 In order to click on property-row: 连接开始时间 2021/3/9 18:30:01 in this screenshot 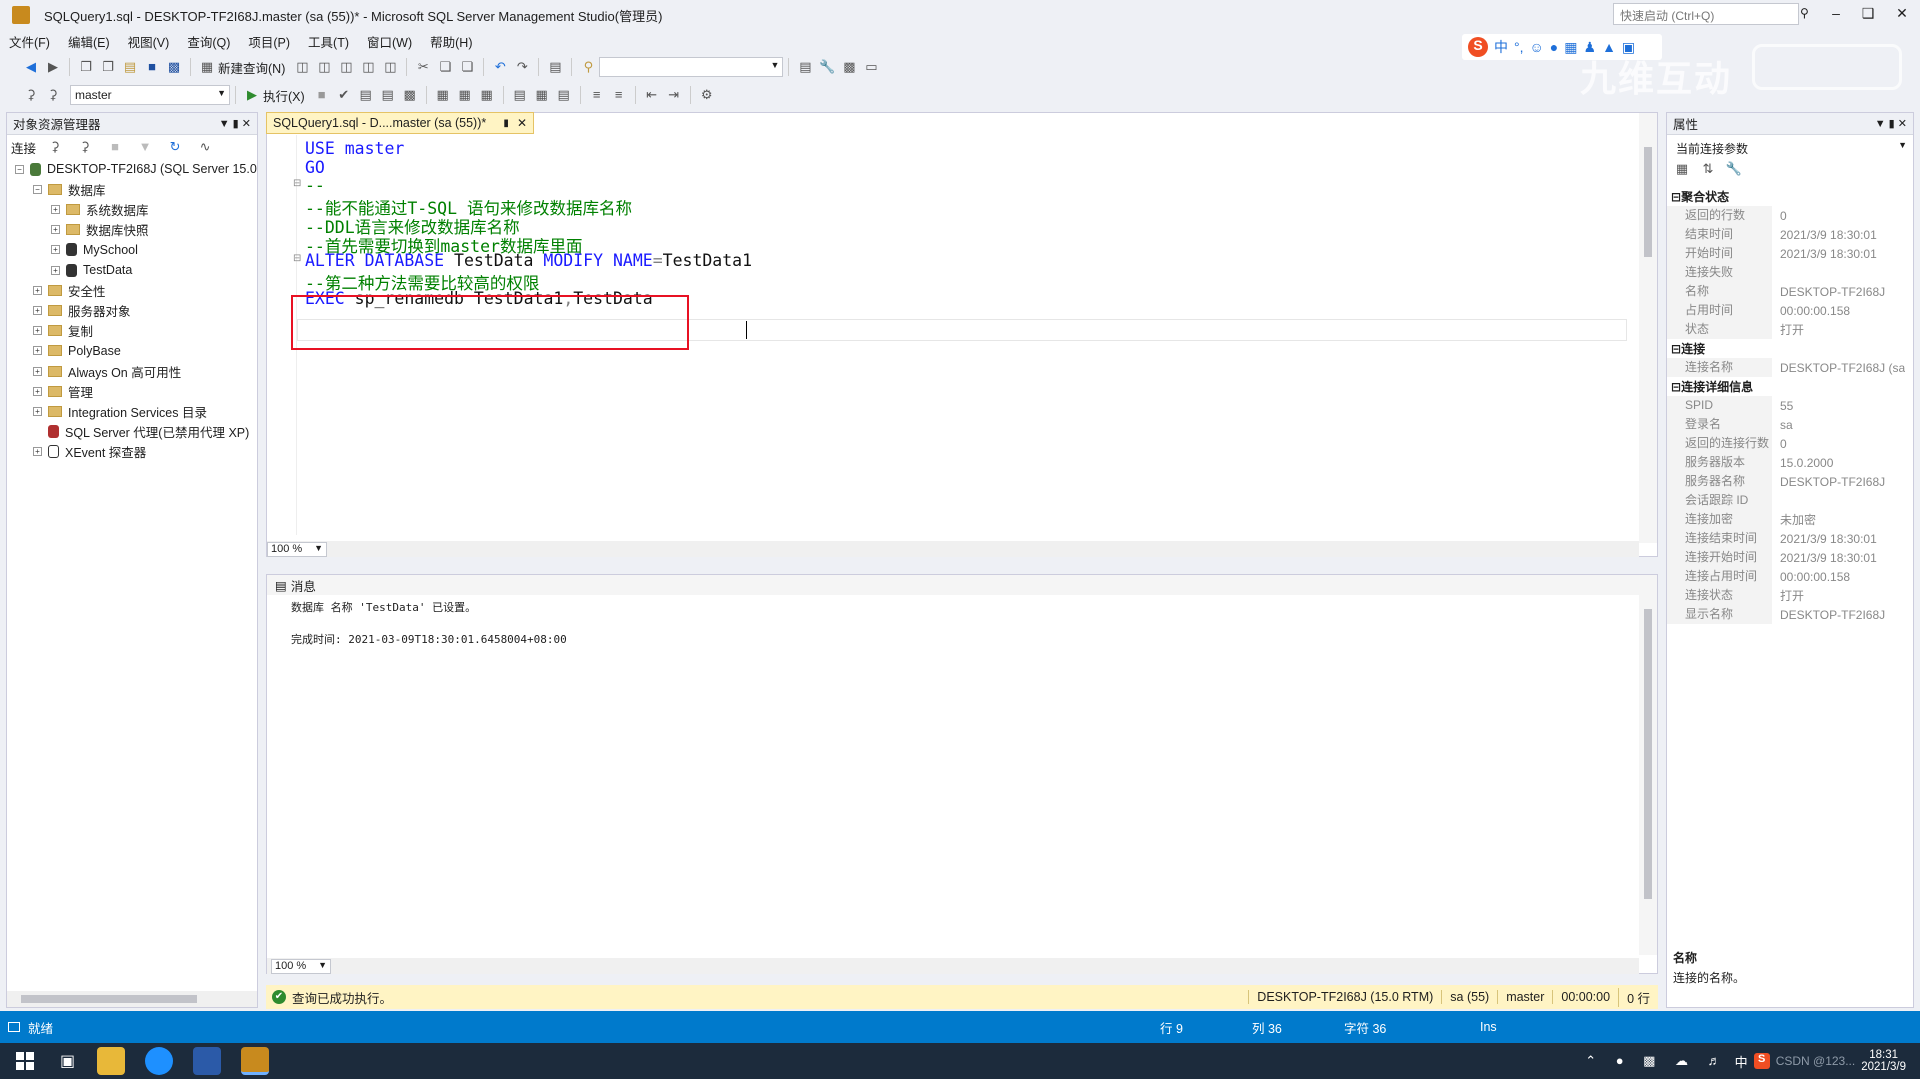, I will do `click(1791, 557)`.